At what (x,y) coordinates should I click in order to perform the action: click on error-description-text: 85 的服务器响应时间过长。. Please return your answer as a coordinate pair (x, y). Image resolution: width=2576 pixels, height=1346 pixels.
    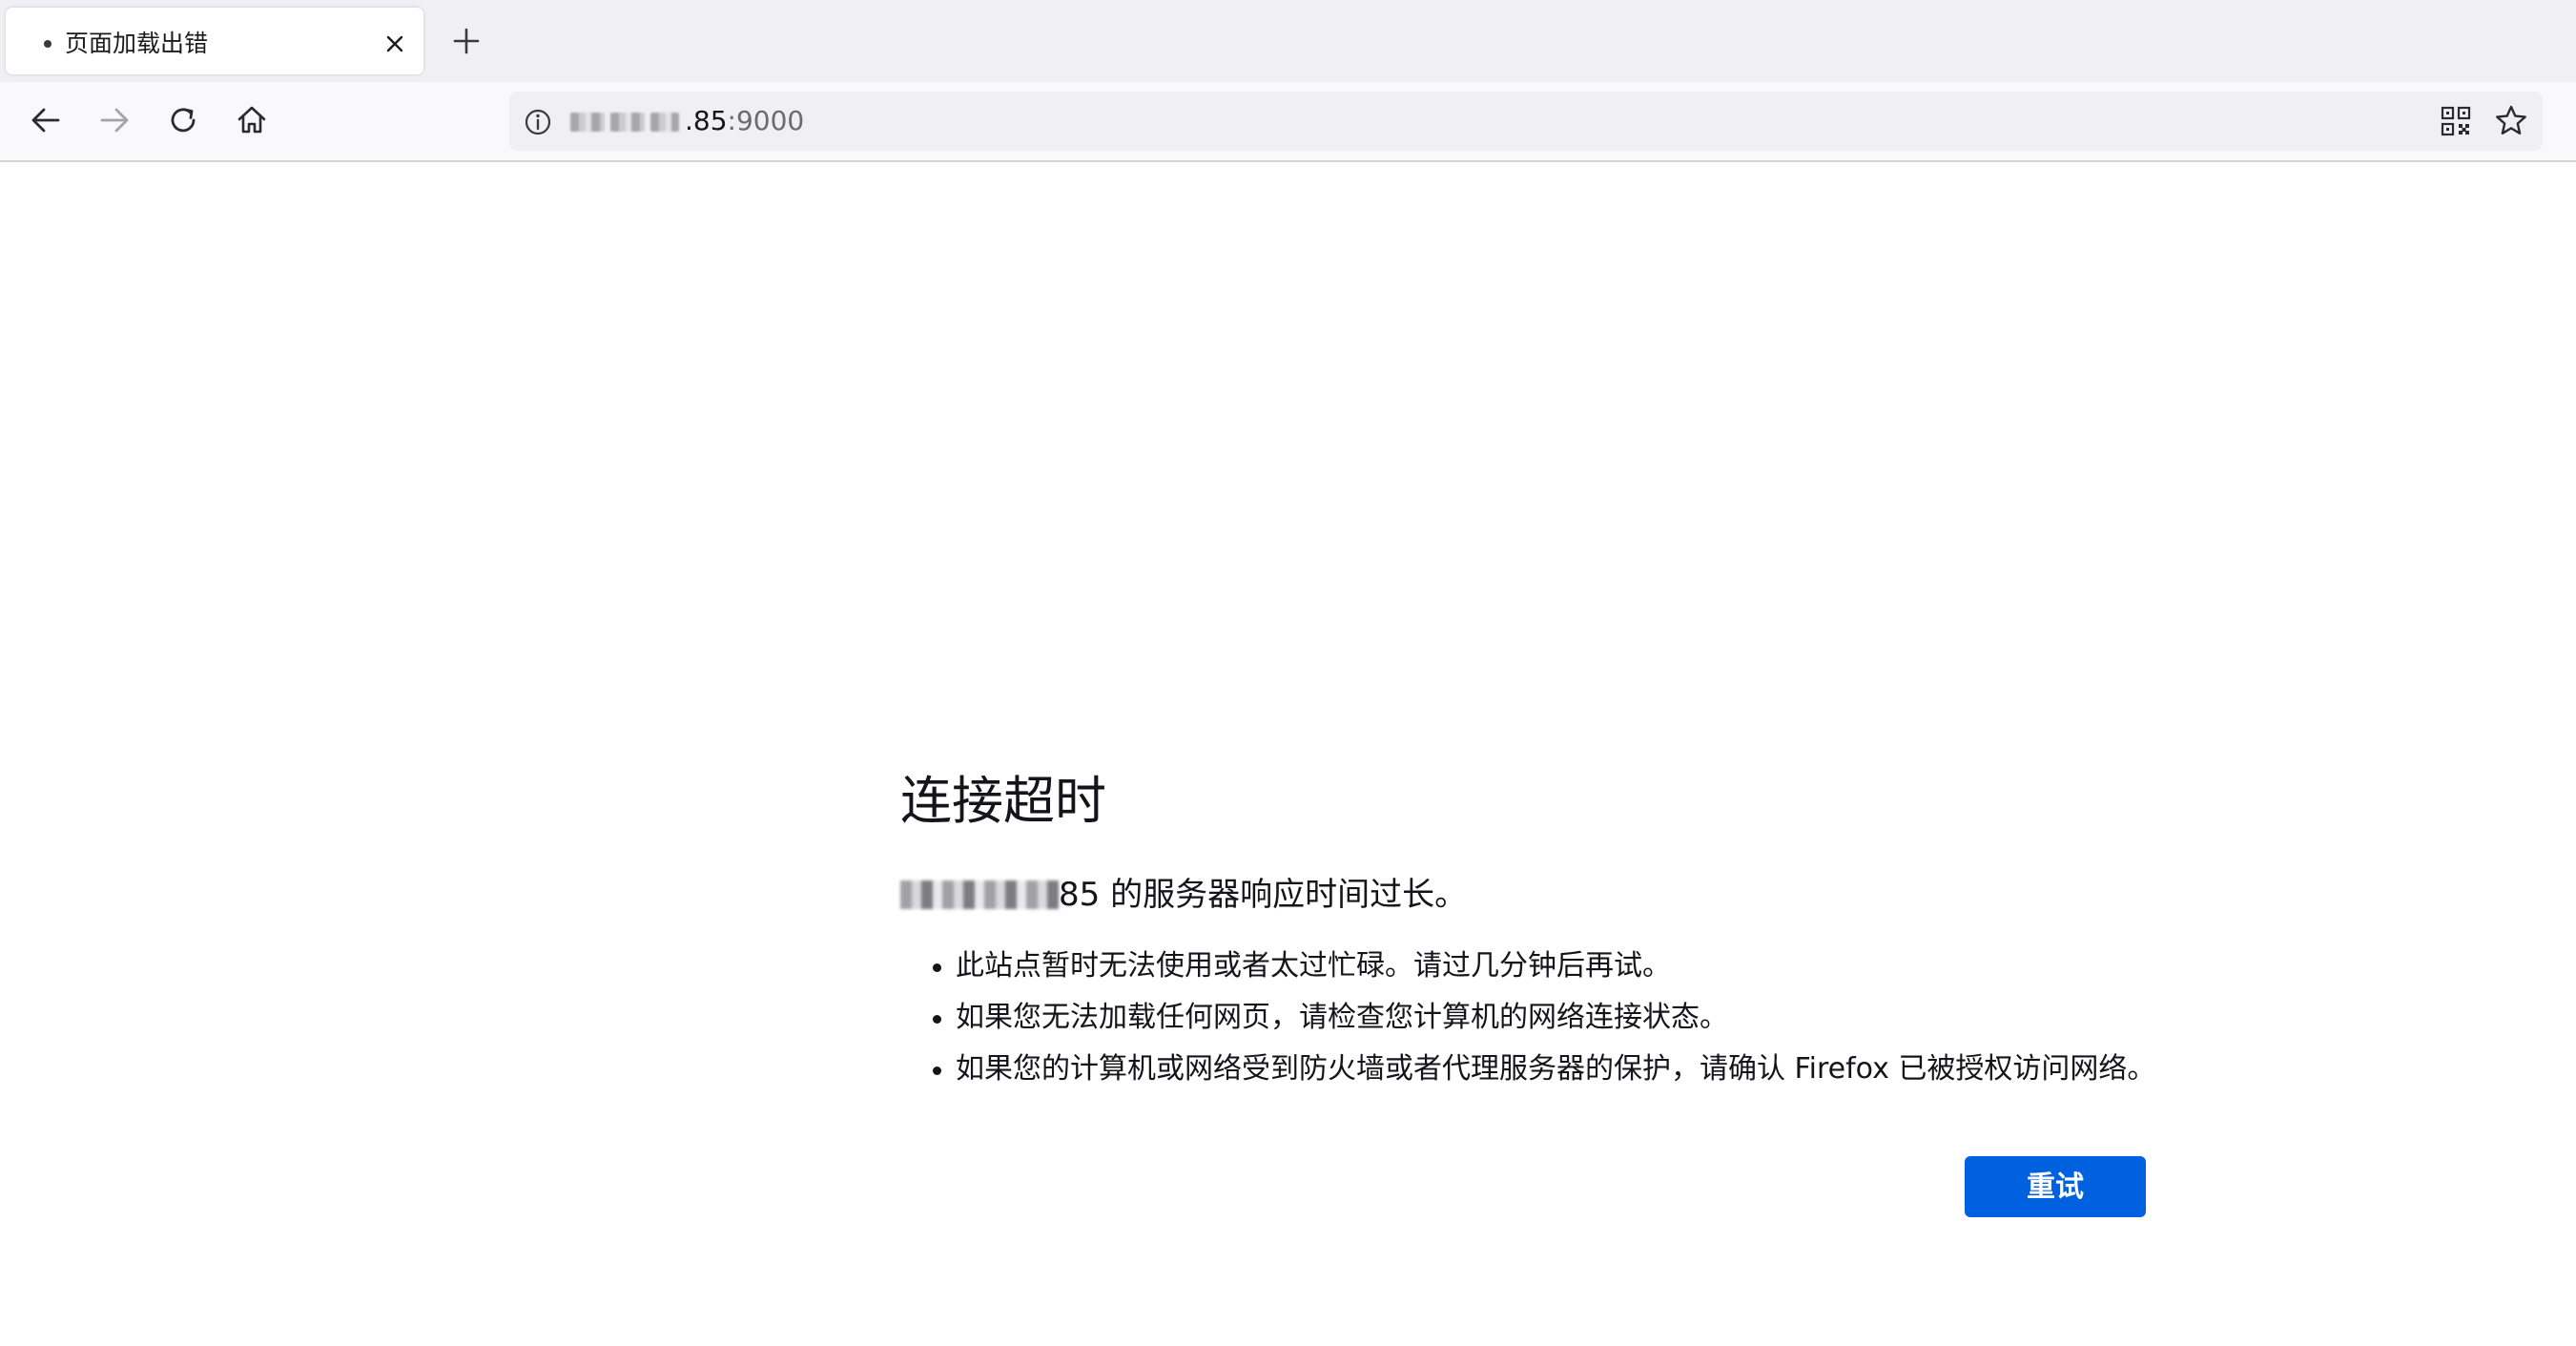
    Looking at the image, I should click on (1263, 895).